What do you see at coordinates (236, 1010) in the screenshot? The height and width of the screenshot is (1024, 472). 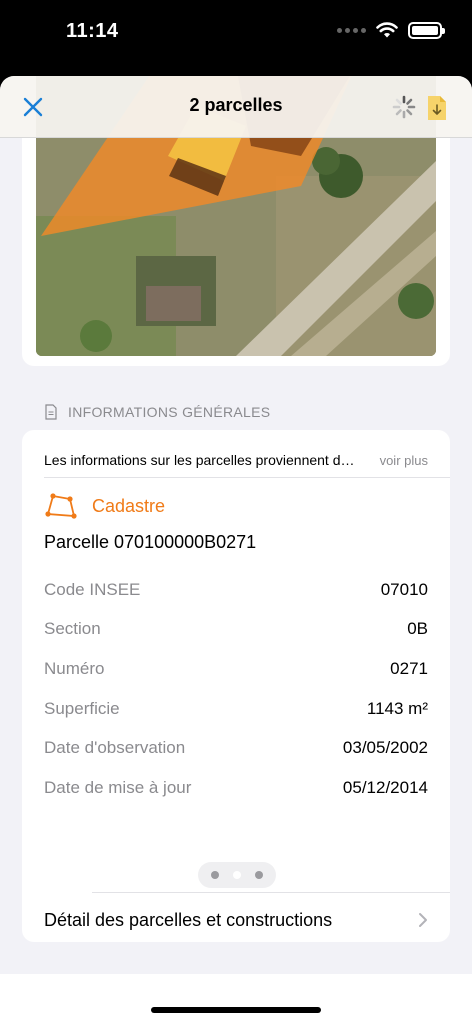 I see `home-indicator` at bounding box center [236, 1010].